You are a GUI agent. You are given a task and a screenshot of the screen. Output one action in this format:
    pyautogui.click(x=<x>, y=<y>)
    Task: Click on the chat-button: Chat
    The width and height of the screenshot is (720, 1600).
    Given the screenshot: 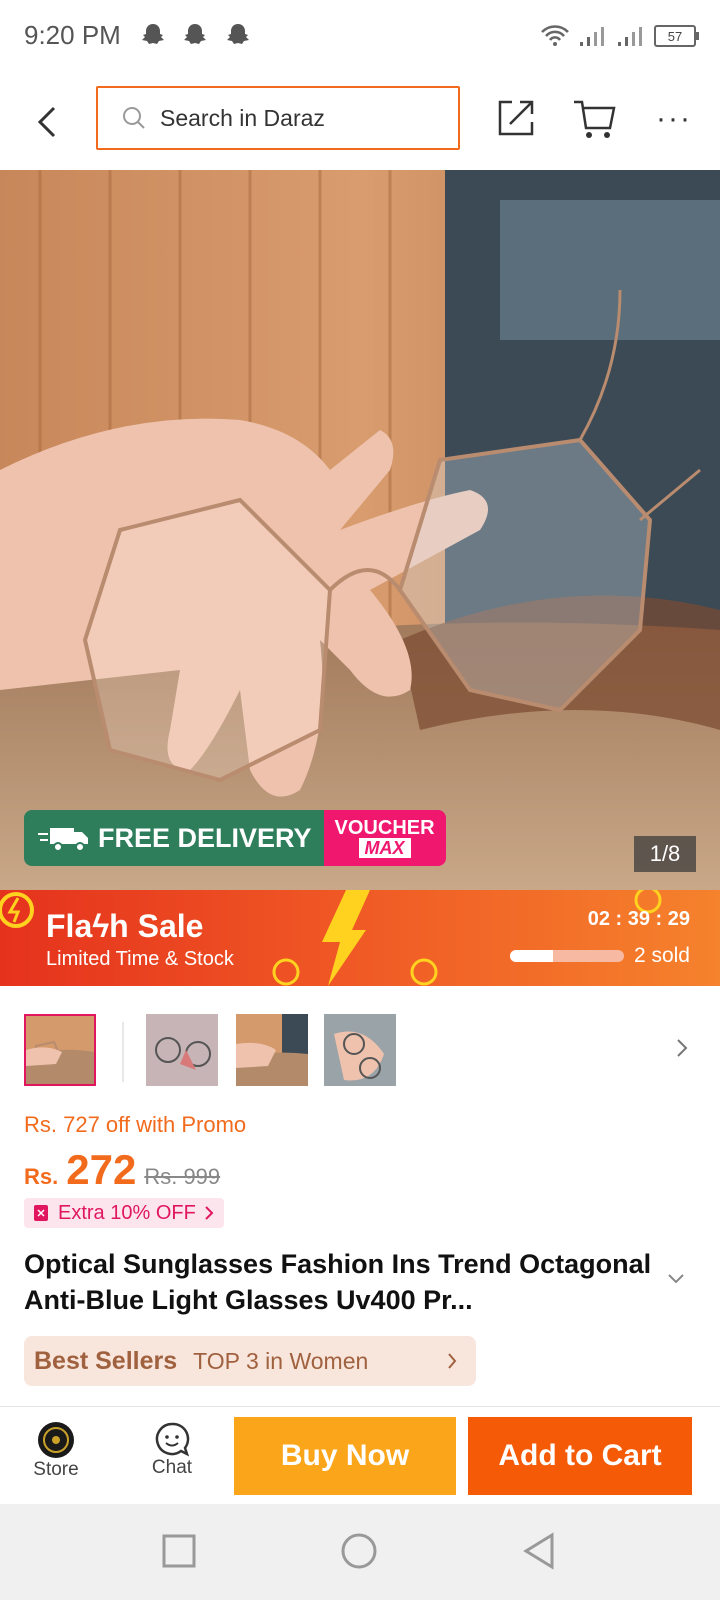 What is the action you would take?
    pyautogui.click(x=172, y=1450)
    